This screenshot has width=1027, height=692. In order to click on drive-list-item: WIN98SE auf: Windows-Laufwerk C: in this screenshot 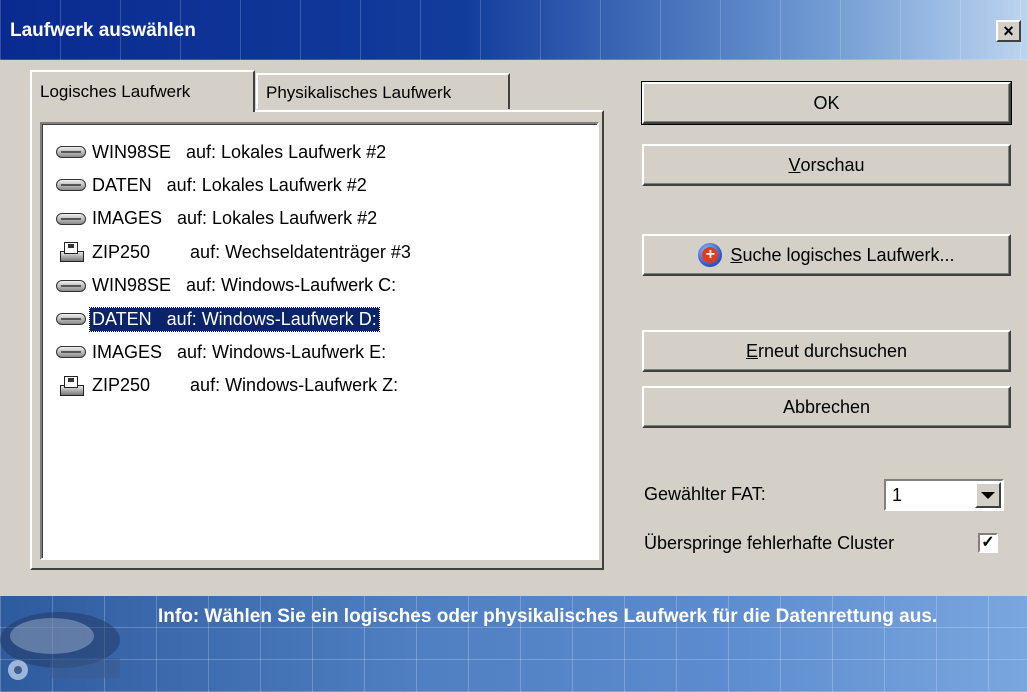, I will do `click(227, 286)`.